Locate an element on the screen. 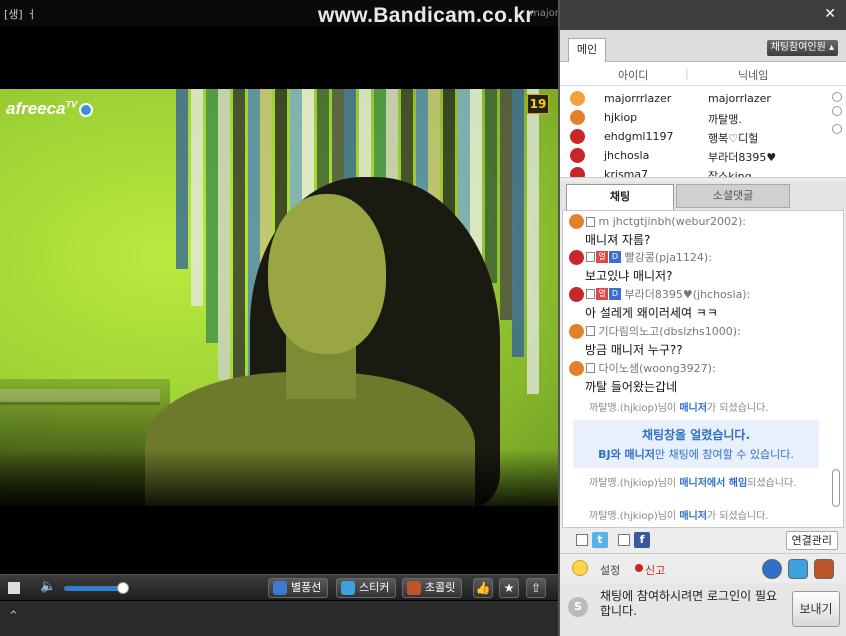  column-id: 아이디 is located at coordinates (633, 75).